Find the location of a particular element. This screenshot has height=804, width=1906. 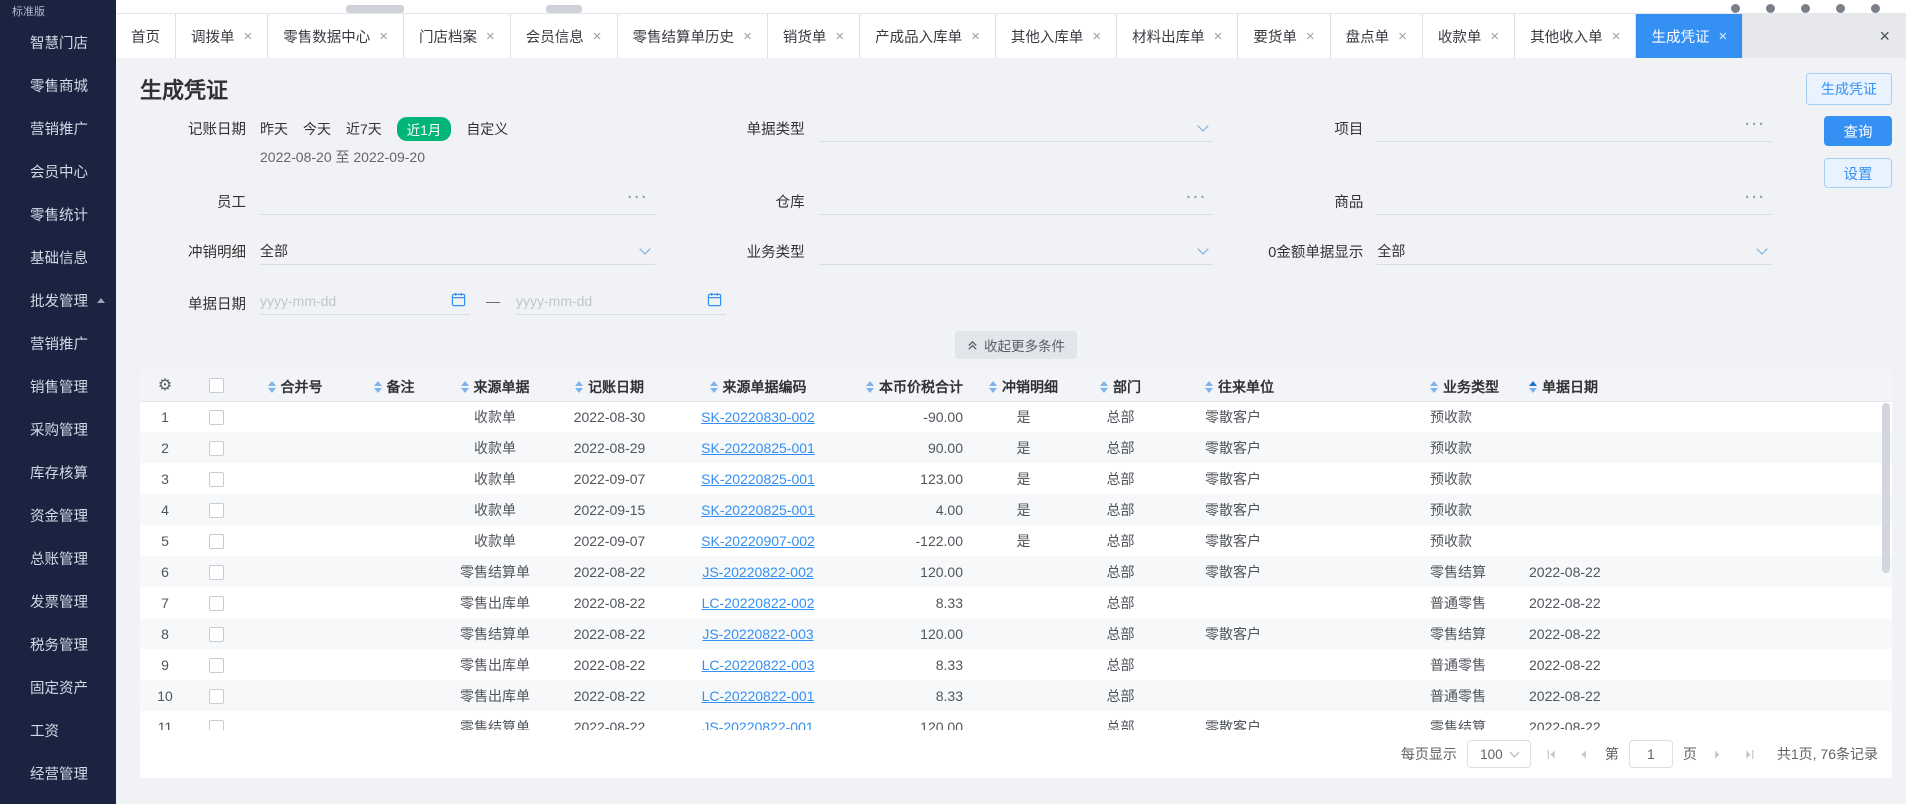

quick-option-yesterday: 昨天 is located at coordinates (274, 129).